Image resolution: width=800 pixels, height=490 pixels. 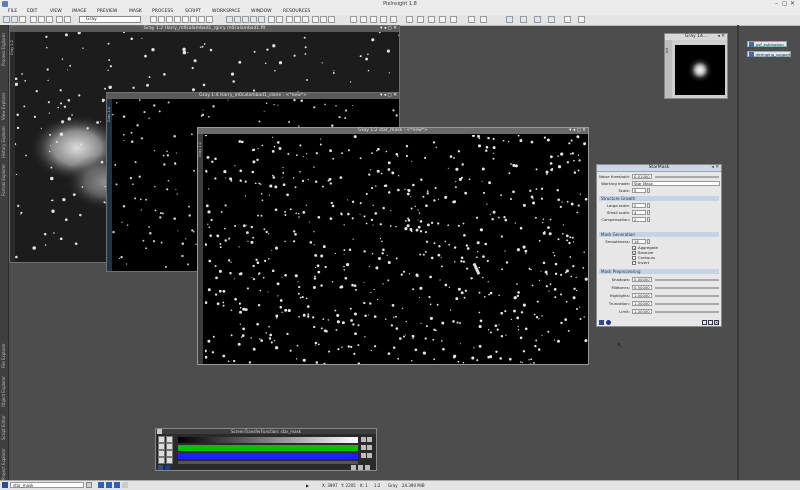 I want to click on view-selector: Gray, so click(x=110, y=19).